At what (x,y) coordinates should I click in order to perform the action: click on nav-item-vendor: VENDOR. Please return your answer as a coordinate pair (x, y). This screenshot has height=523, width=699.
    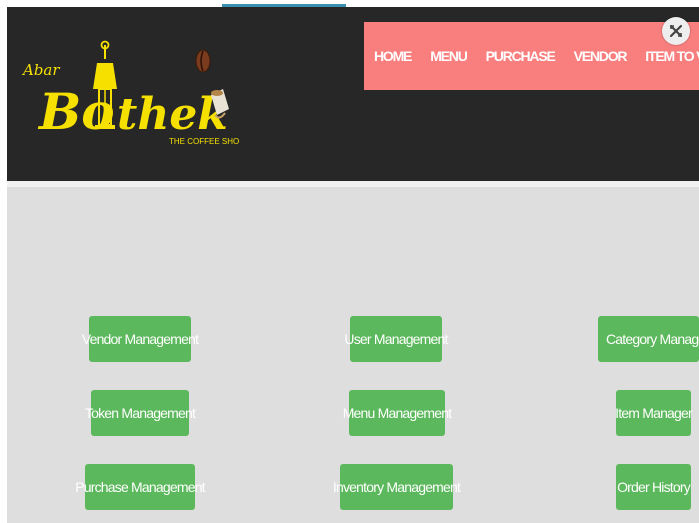
    Looking at the image, I should click on (601, 56).